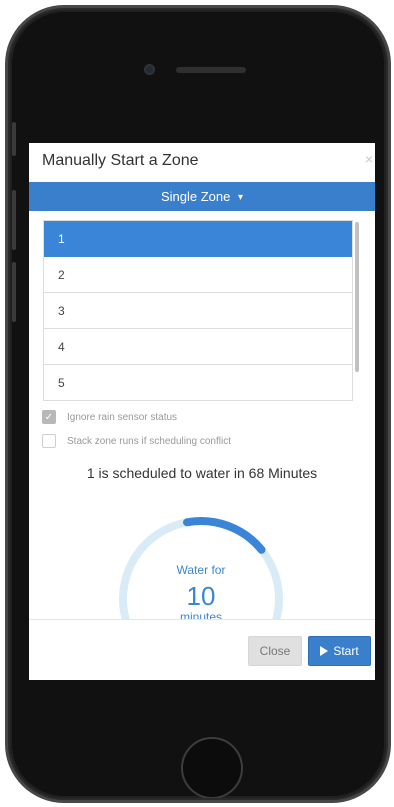 The width and height of the screenshot is (394, 807). Describe the element at coordinates (120, 160) in the screenshot. I see `modal-title: Manually Start a Zone` at that location.